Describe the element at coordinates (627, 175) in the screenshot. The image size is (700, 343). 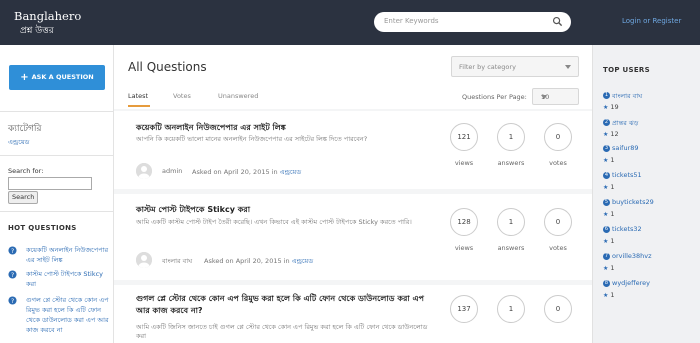
I see `user-name-link: tickets51` at that location.